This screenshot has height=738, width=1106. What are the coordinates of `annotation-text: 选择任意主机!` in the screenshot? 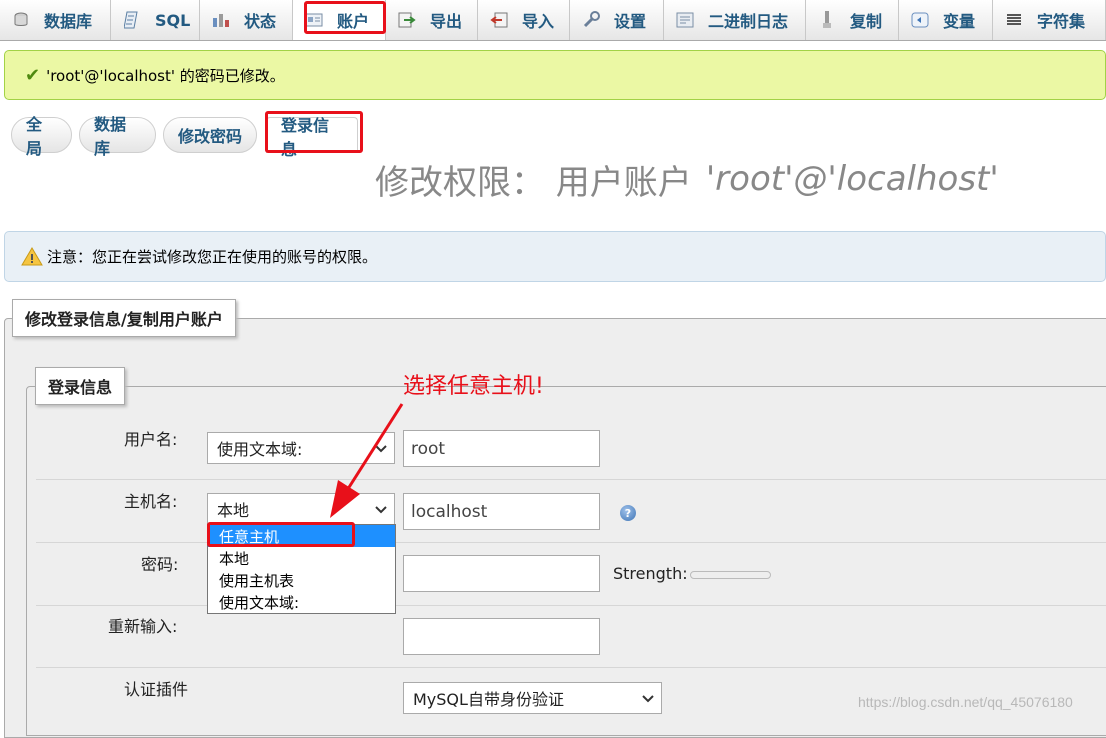 It's located at (473, 386).